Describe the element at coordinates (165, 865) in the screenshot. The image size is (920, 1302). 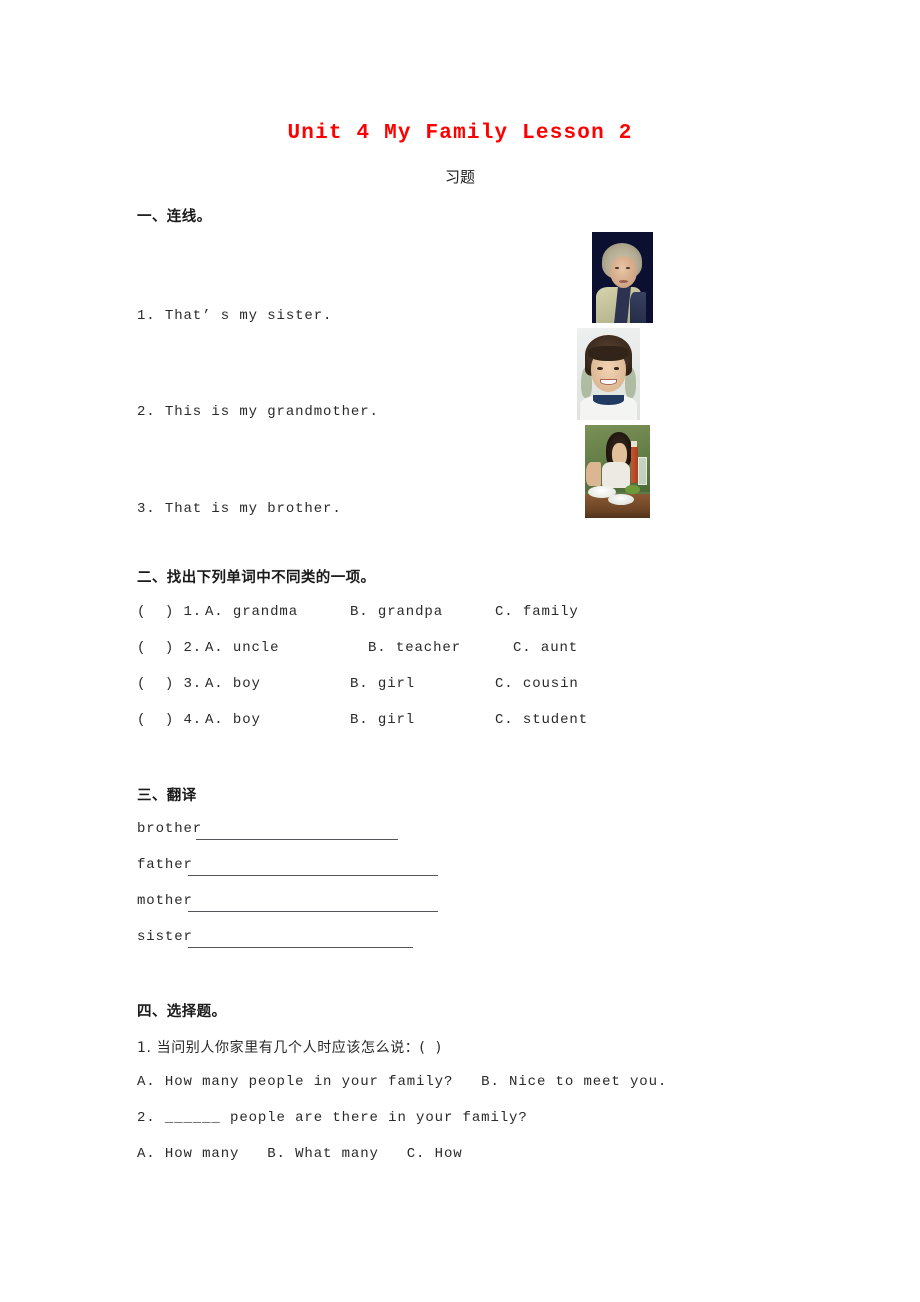
I see `translate-word-father: father` at that location.